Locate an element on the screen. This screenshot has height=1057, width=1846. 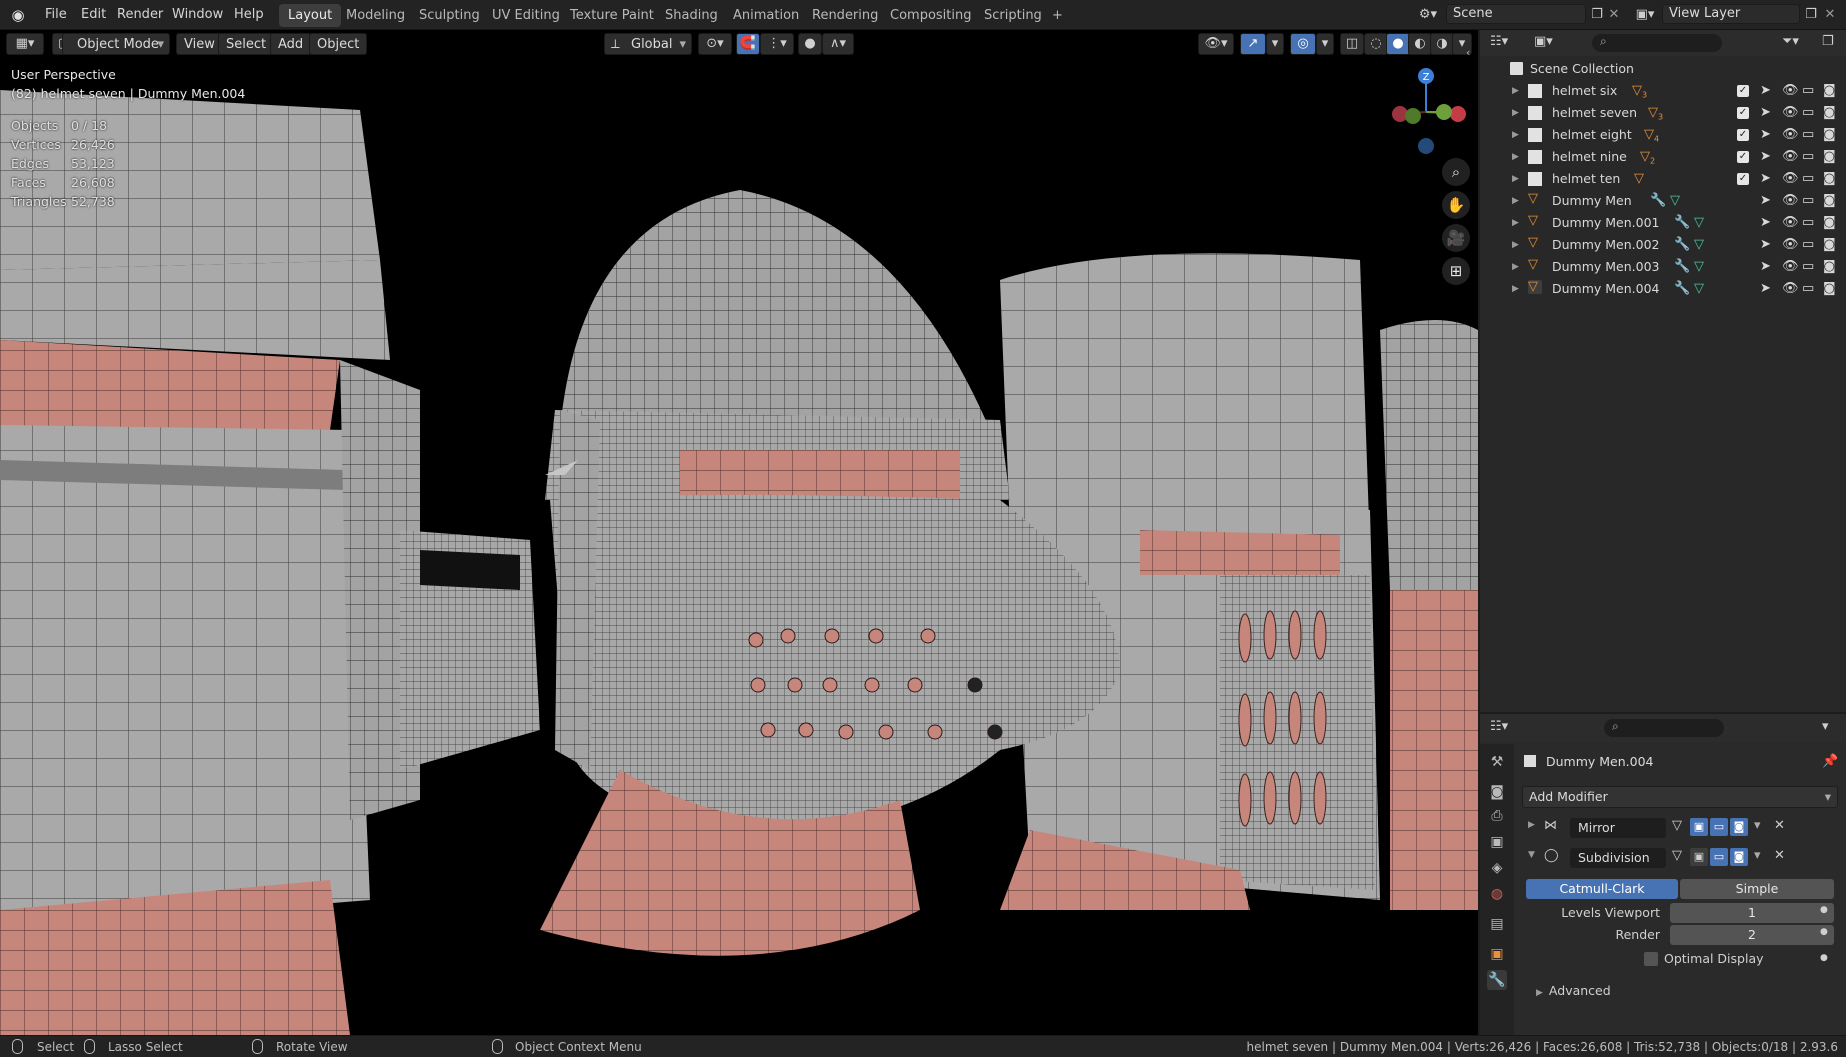
collapse-arrow-icon: ▼ is located at coordinates (1531, 855).